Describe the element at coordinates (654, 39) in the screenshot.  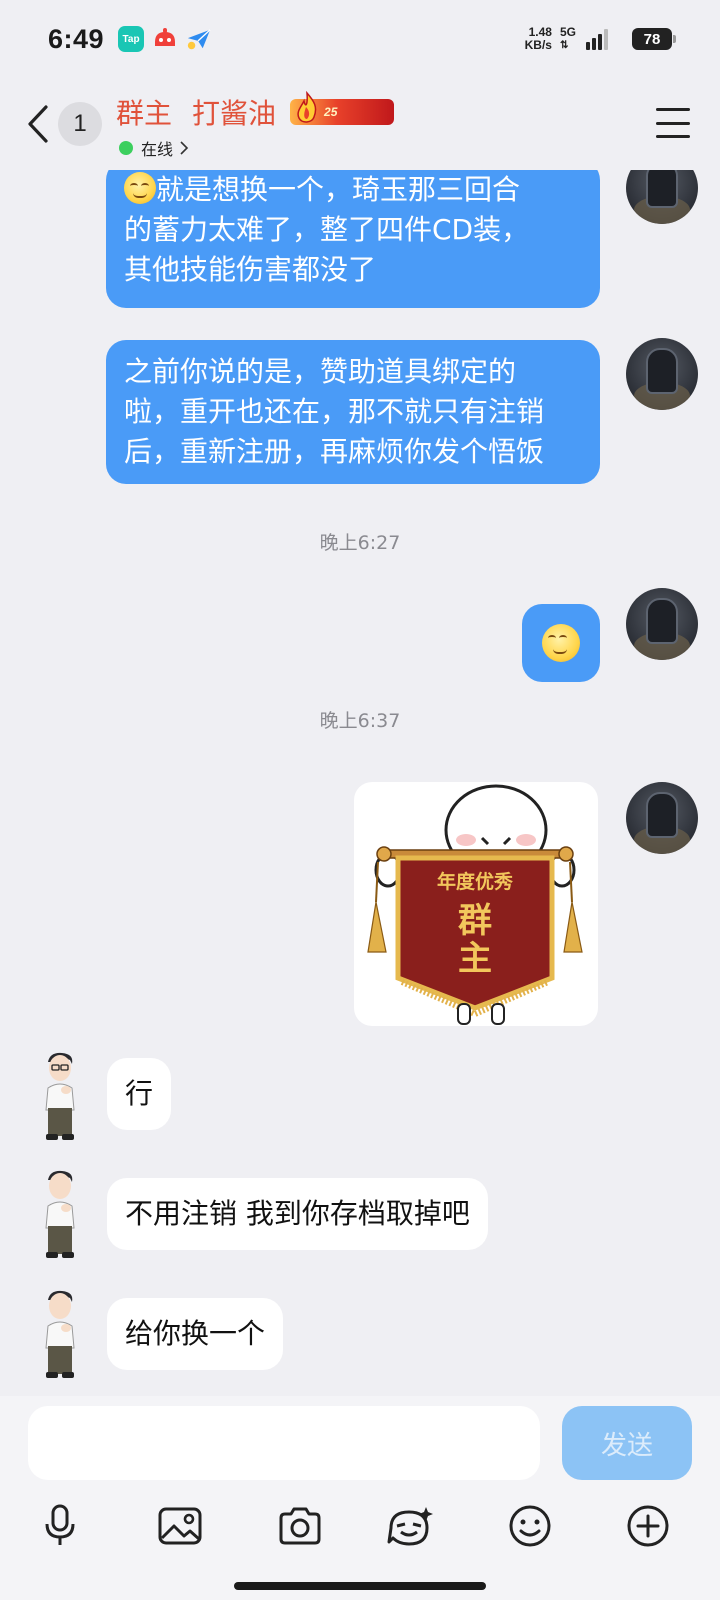
I see `battery-indicator: 78` at that location.